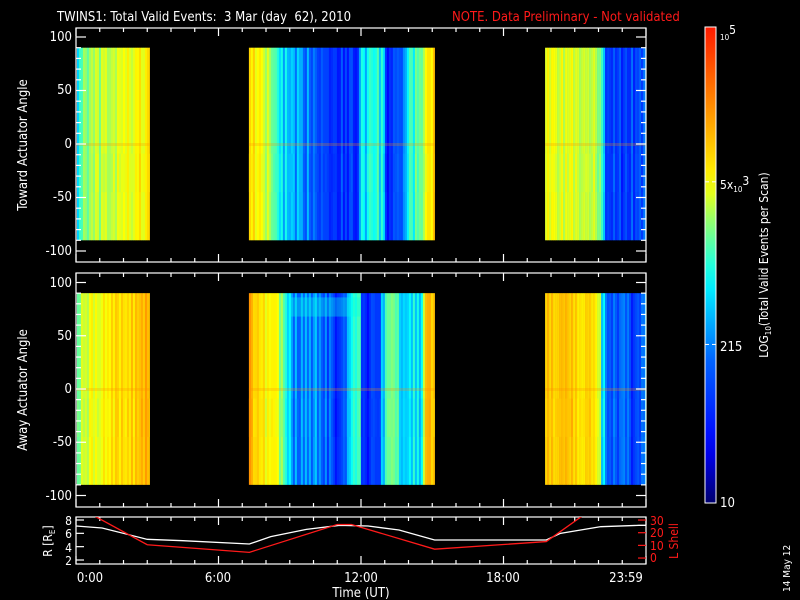 The width and height of the screenshot is (800, 600). What do you see at coordinates (68, 521) in the screenshot?
I see `r-tick-label: 8` at bounding box center [68, 521].